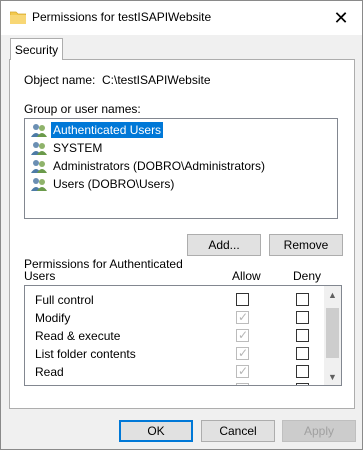 This screenshot has height=450, width=363. Describe the element at coordinates (78, 336) in the screenshot. I see `permission-name: Read & execute` at that location.